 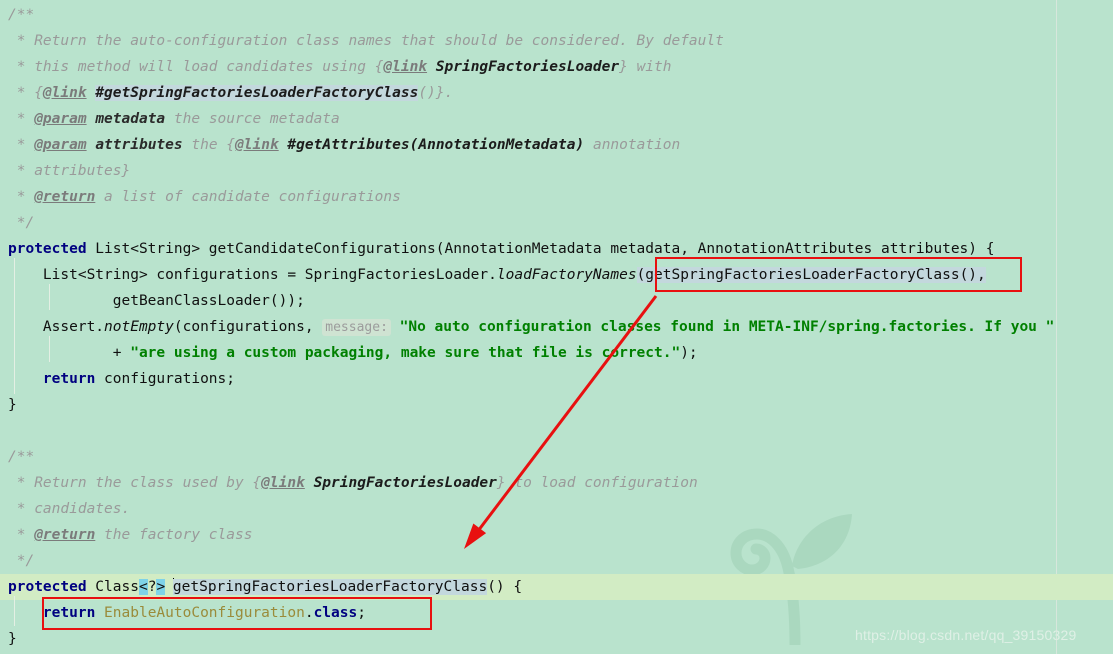 What do you see at coordinates (112, 587) in the screenshot?
I see `code-token: Class` at bounding box center [112, 587].